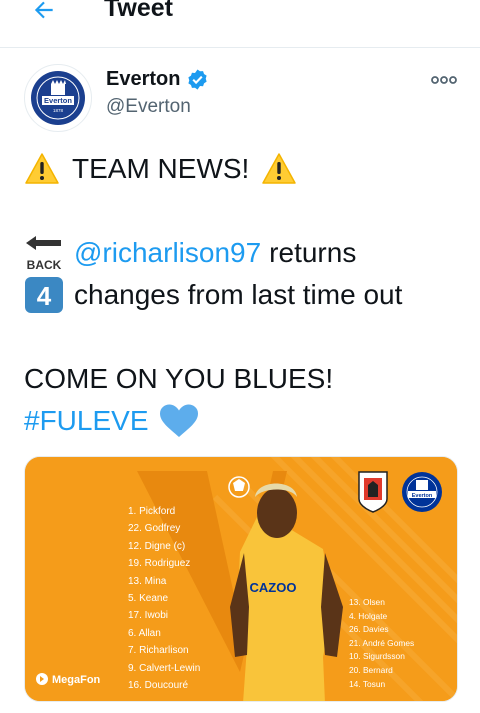  What do you see at coordinates (159, 564) in the screenshot?
I see `lineup-player: 19. Rodriguez` at bounding box center [159, 564].